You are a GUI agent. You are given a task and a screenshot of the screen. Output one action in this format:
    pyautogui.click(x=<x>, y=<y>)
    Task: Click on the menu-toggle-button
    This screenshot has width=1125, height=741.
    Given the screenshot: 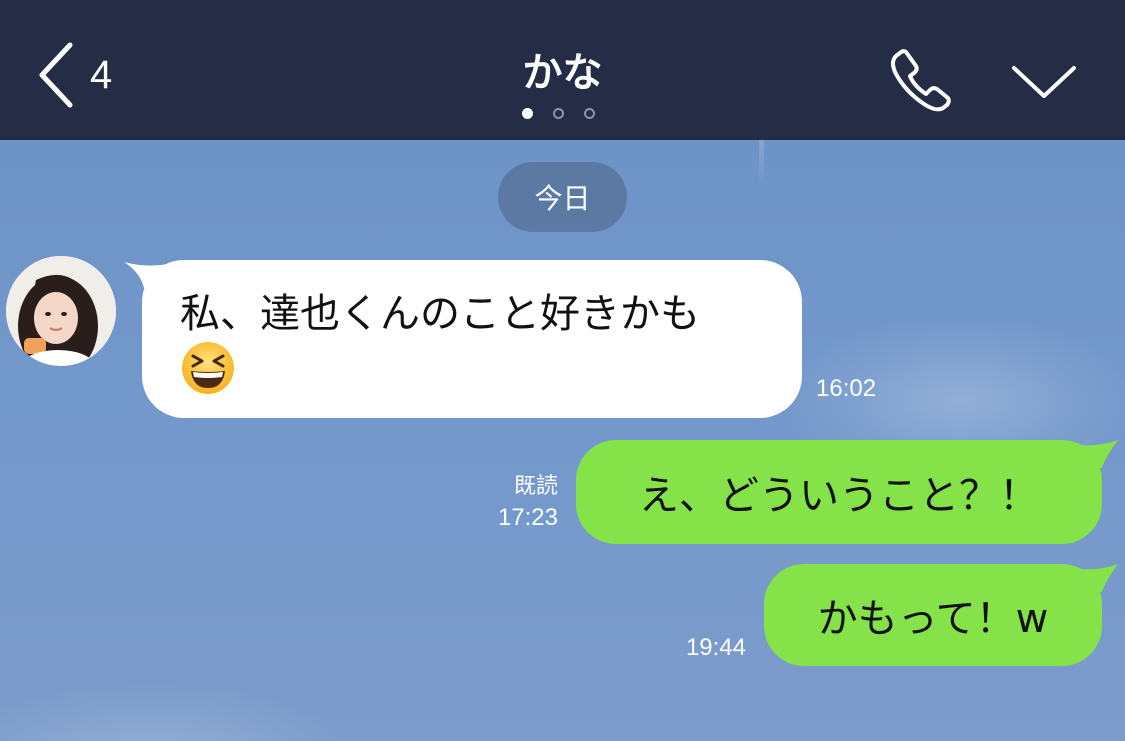 What is the action you would take?
    pyautogui.click(x=1044, y=80)
    